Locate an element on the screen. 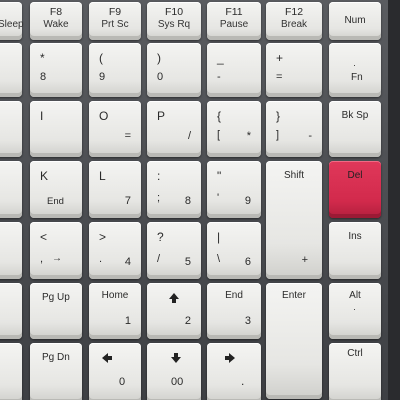 The width and height of the screenshot is (400, 400). key-minus: _ - is located at coordinates (234, 70).